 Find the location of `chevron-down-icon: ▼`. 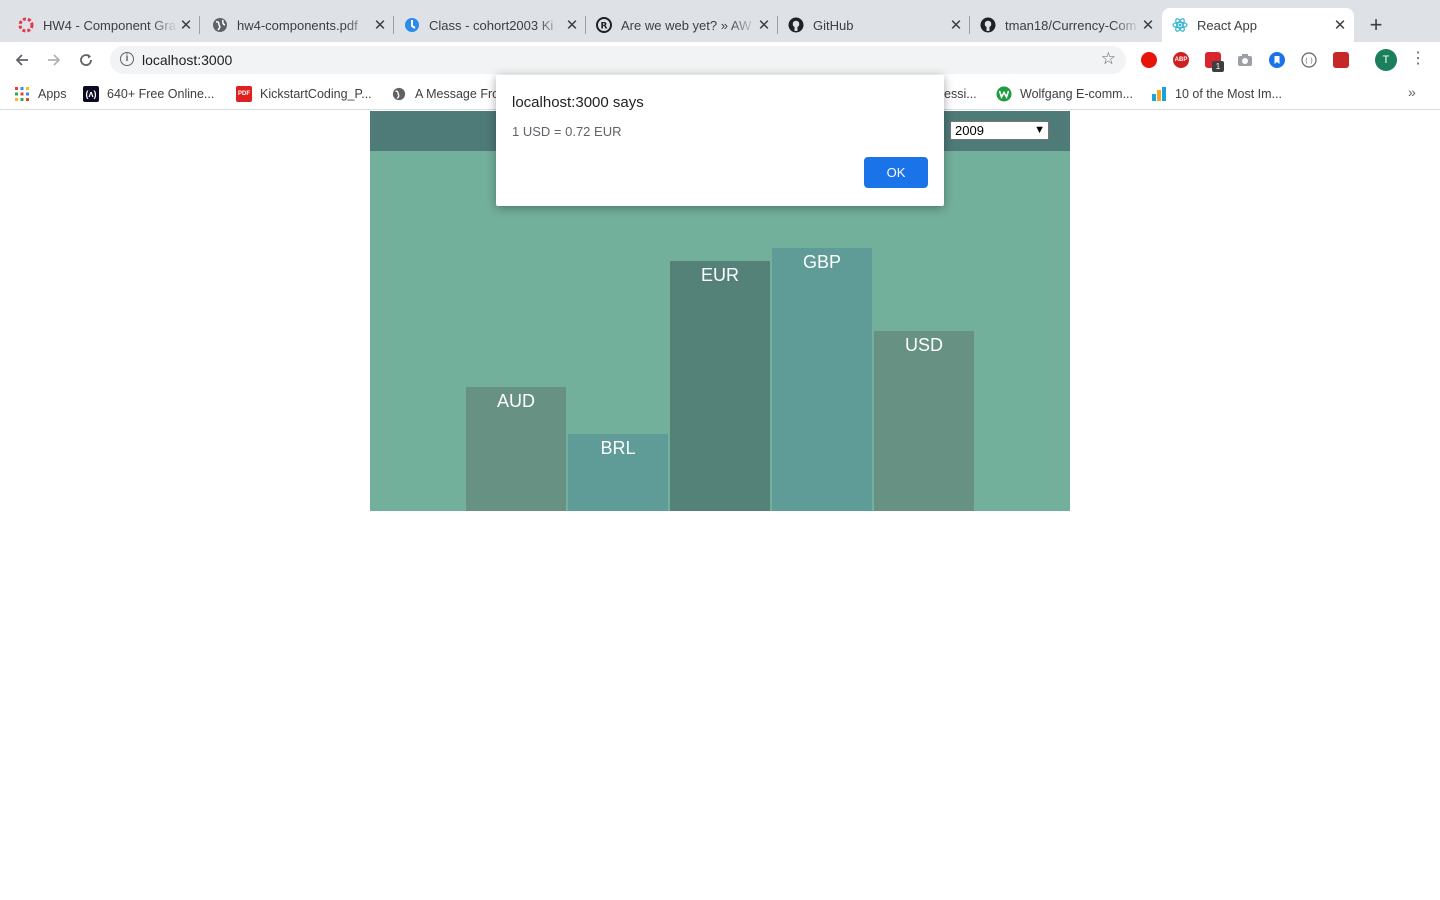

chevron-down-icon: ▼ is located at coordinates (1039, 130).